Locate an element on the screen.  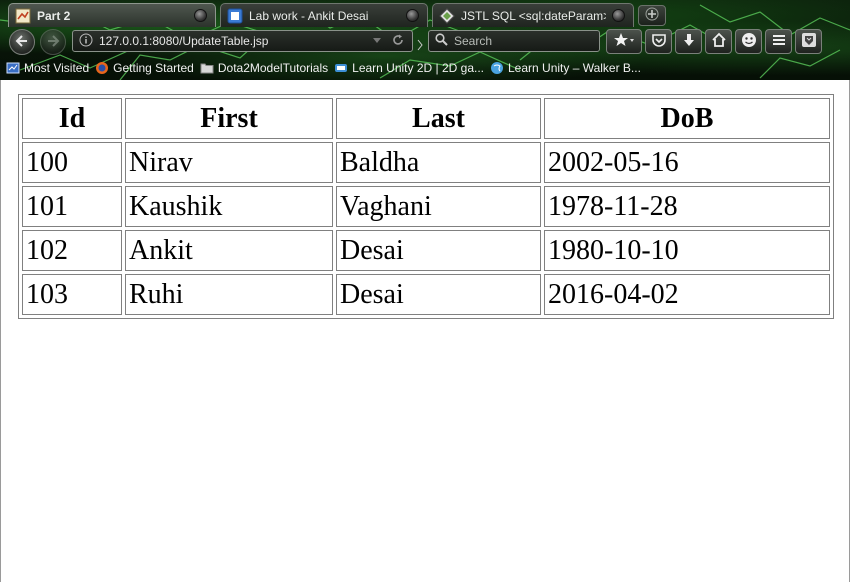
hello-button is located at coordinates (748, 41).